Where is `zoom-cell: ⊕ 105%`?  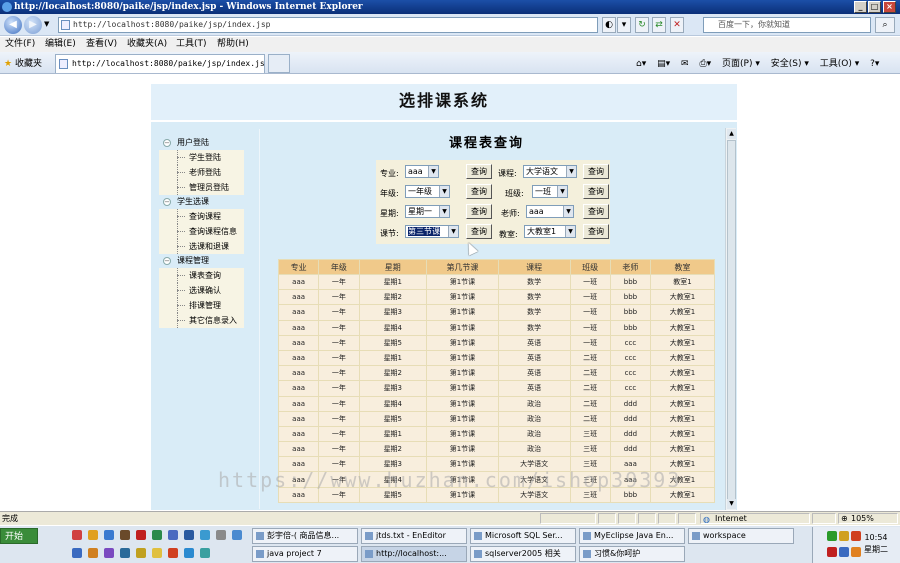
zoom-cell: ⊕ 105% is located at coordinates (868, 518).